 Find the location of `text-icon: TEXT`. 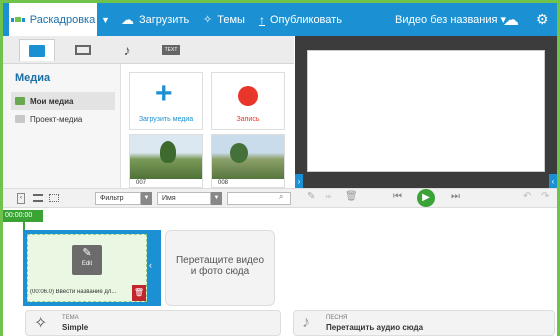

text-icon: TEXT is located at coordinates (171, 50).